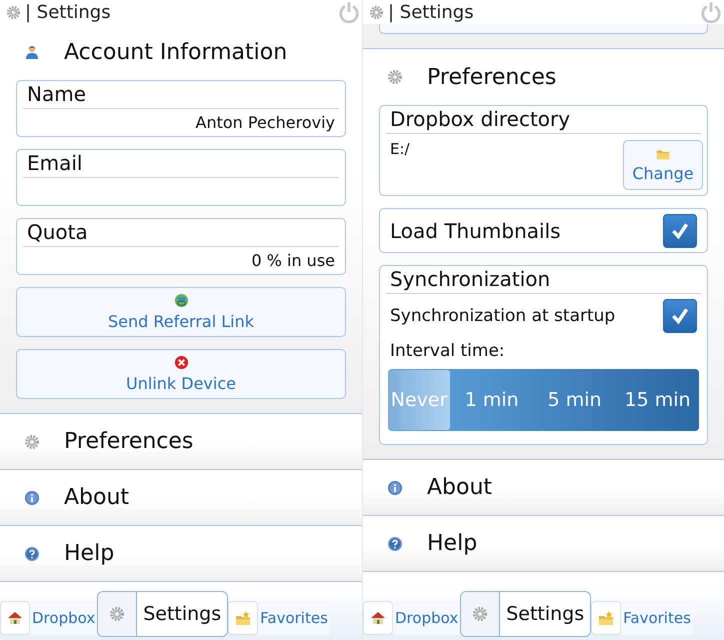  I want to click on cross-icon, so click(181, 362).